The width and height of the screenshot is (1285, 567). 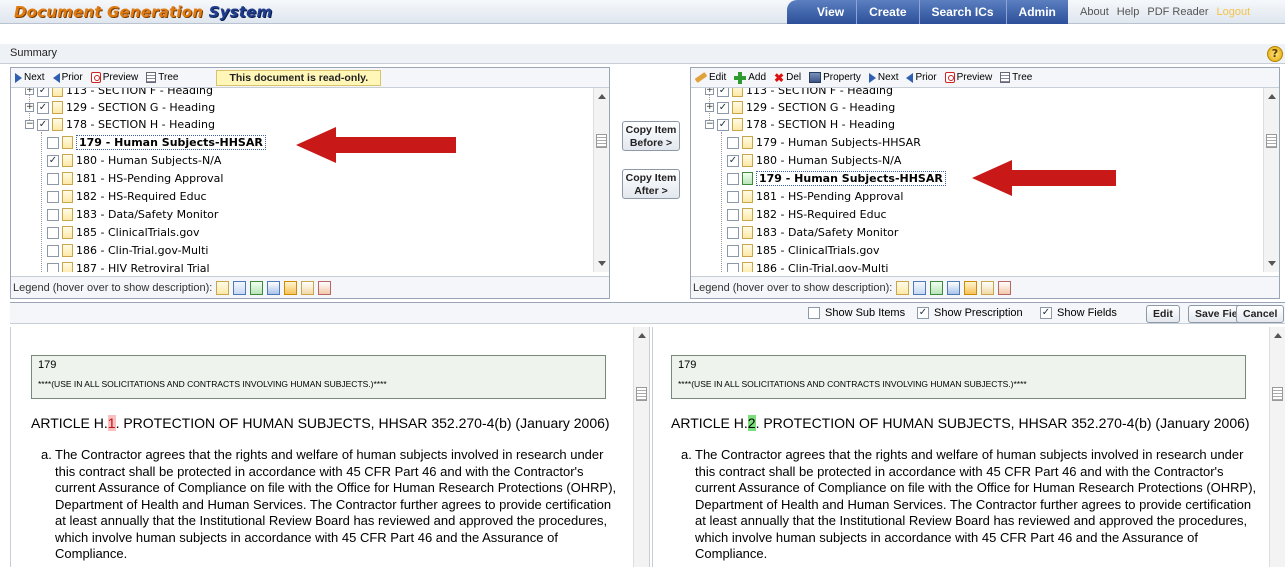 What do you see at coordinates (827, 232) in the screenshot?
I see `node-label: 183 - Data/Safety Monitor` at bounding box center [827, 232].